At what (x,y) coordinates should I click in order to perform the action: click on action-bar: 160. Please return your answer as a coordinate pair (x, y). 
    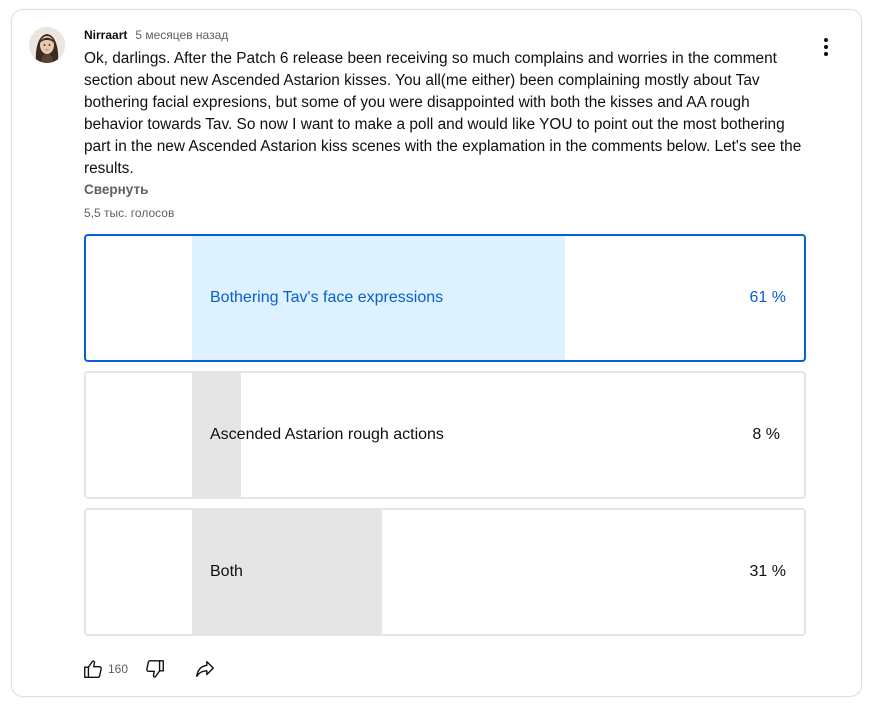
    Looking at the image, I should click on (149, 669).